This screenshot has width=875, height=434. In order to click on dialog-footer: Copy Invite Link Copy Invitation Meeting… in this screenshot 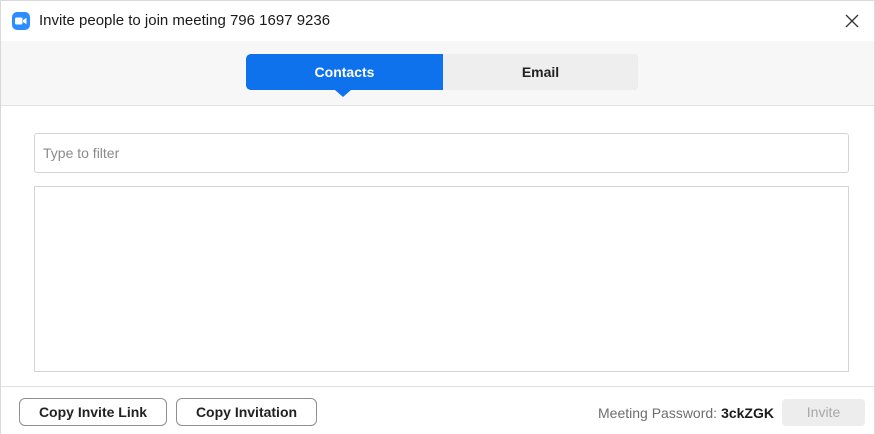, I will do `click(437, 410)`.